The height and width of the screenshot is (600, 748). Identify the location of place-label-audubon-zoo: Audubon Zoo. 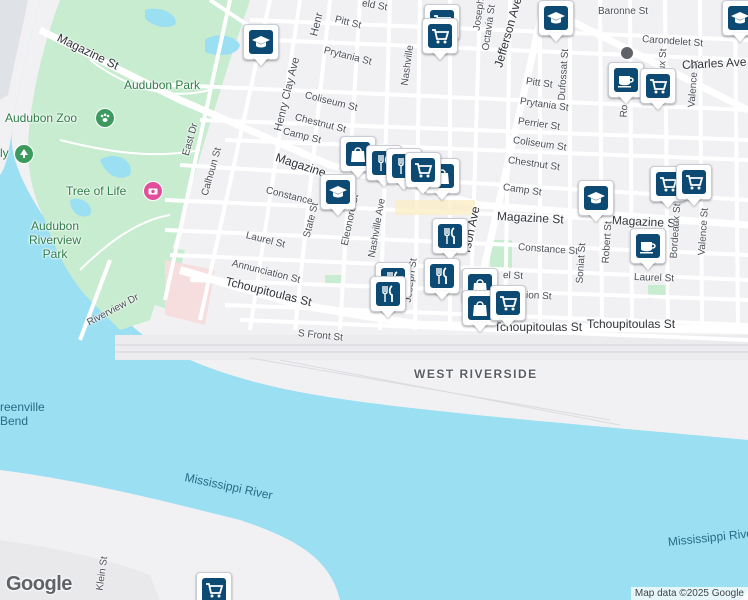
(41, 118).